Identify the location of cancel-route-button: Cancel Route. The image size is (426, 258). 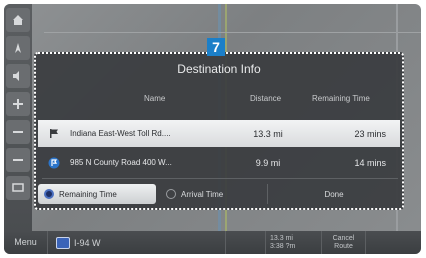
(344, 242).